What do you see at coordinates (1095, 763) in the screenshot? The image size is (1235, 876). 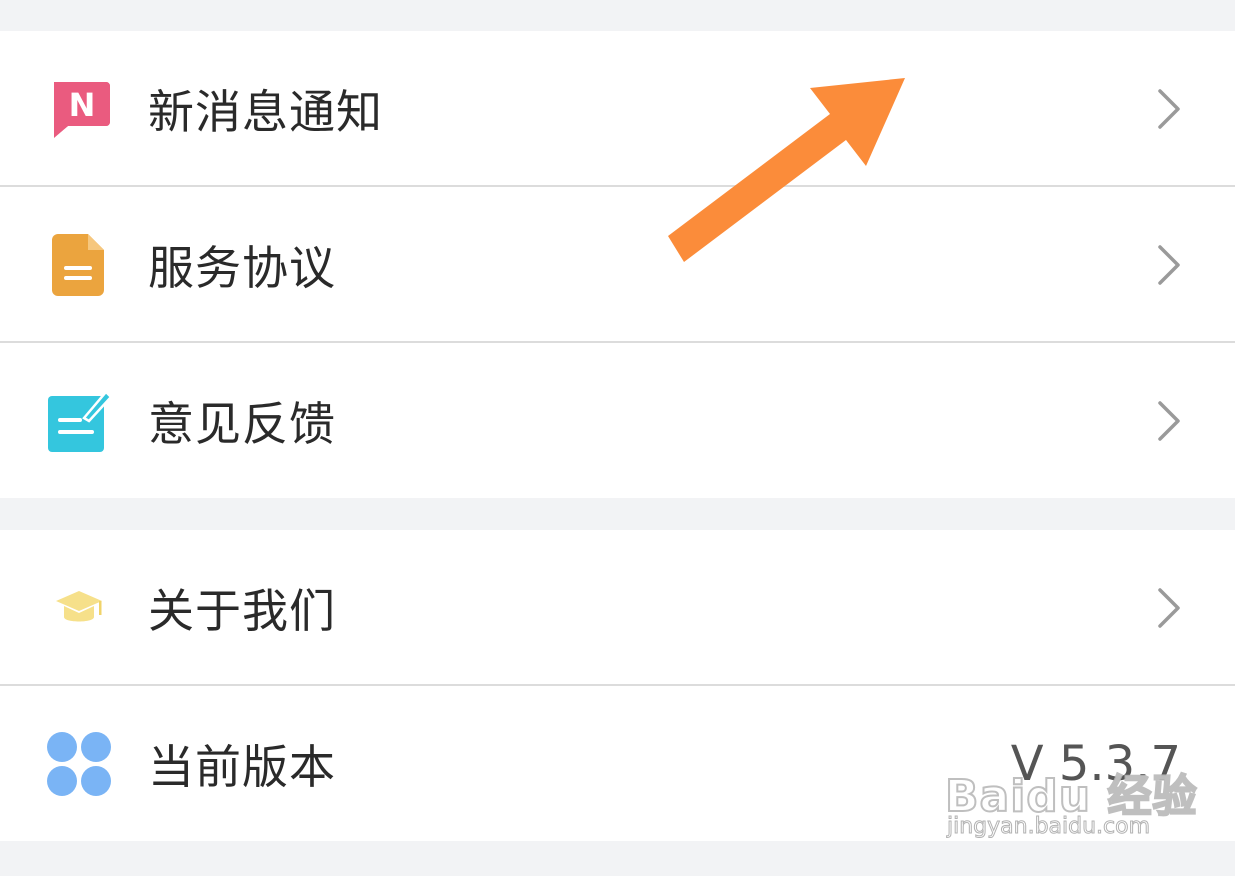 I see `version-value: V 5.3.7` at bounding box center [1095, 763].